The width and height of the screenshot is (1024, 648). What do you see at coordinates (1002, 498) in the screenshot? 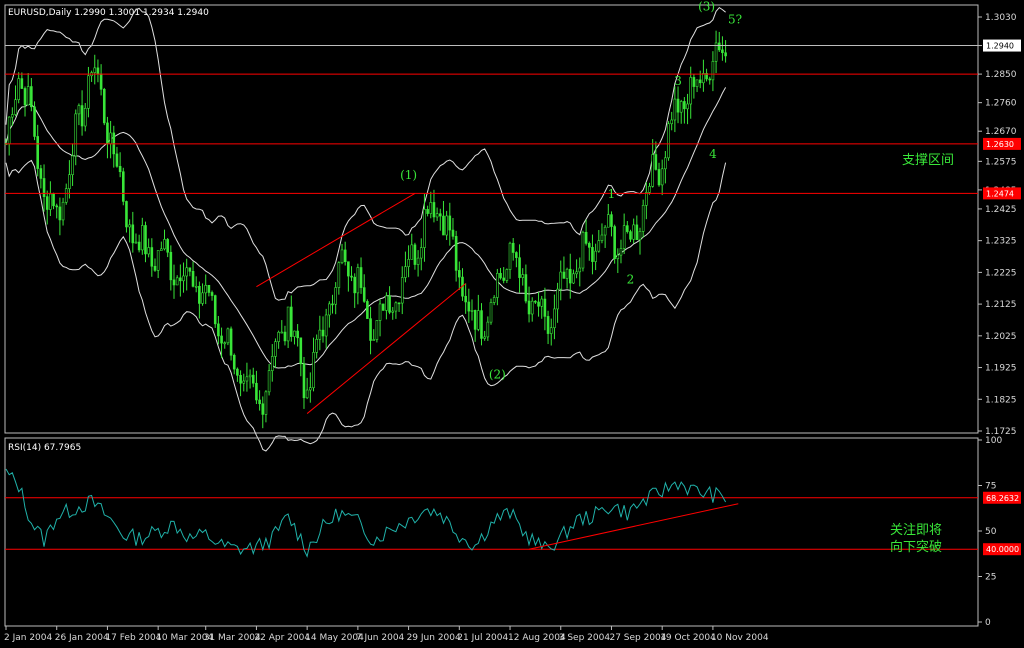
I see `rsi-level-label: 68.2632` at bounding box center [1002, 498].